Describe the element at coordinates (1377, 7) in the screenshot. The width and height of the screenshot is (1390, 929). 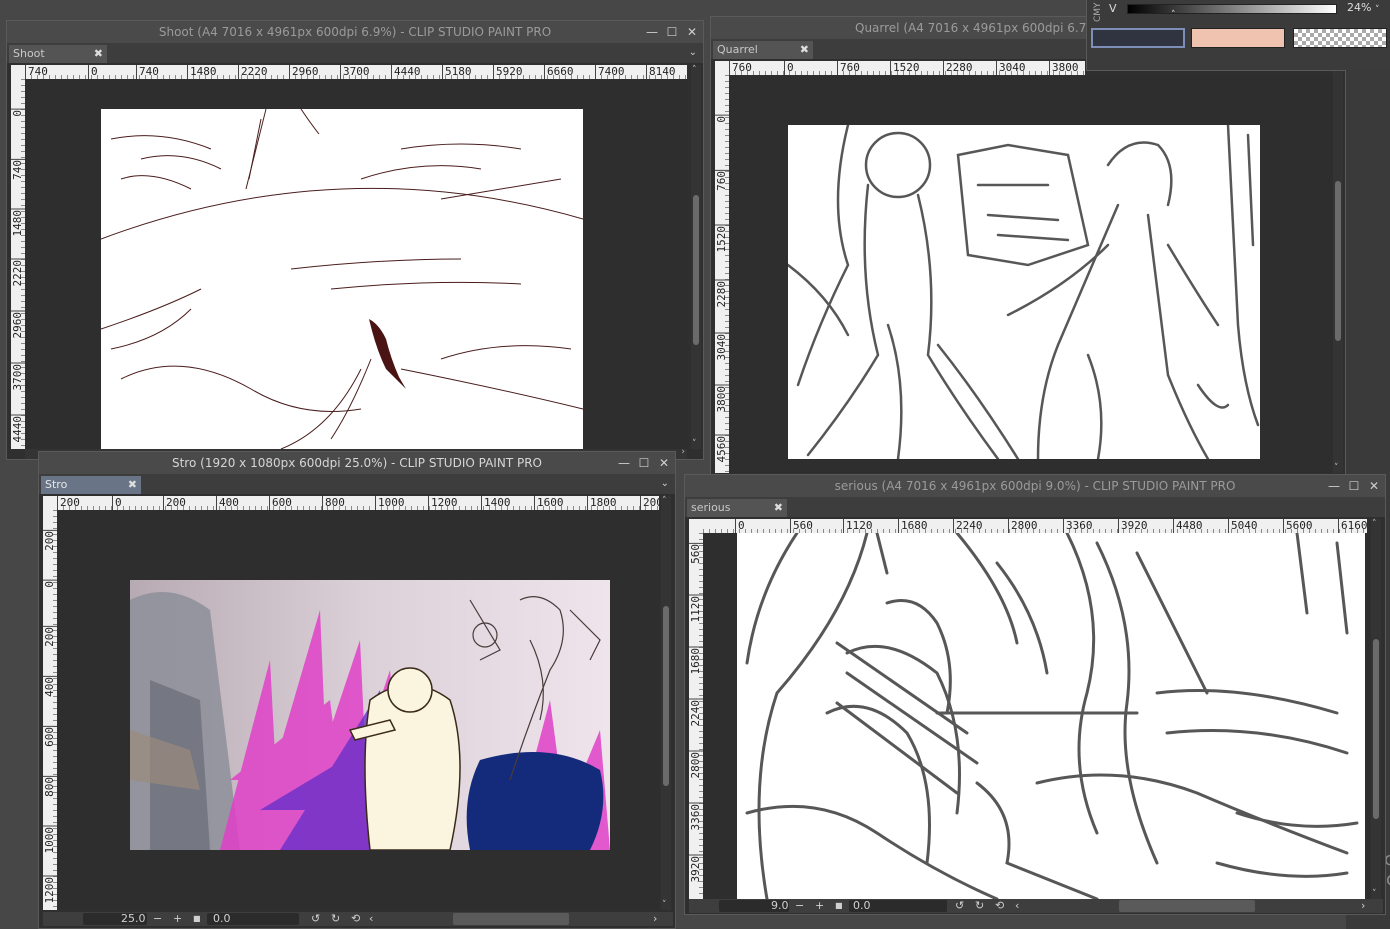
I see `value-stepper-icon: ˄ ˅` at that location.